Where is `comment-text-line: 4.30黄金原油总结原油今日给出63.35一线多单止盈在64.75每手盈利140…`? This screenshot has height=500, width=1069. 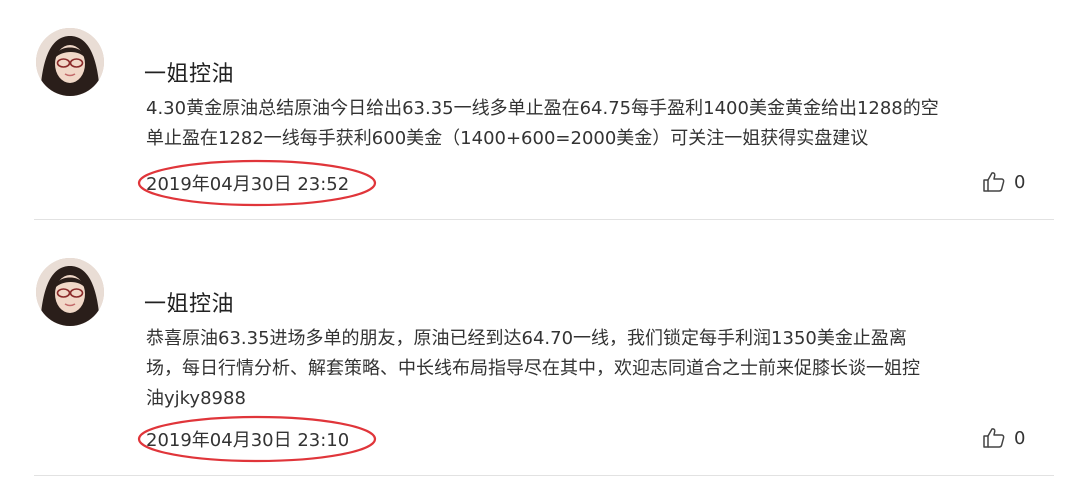
comment-text-line: 4.30黄金原油总结原油今日给出63.35一线多单止盈在64.75每手盈利140… is located at coordinates (542, 108).